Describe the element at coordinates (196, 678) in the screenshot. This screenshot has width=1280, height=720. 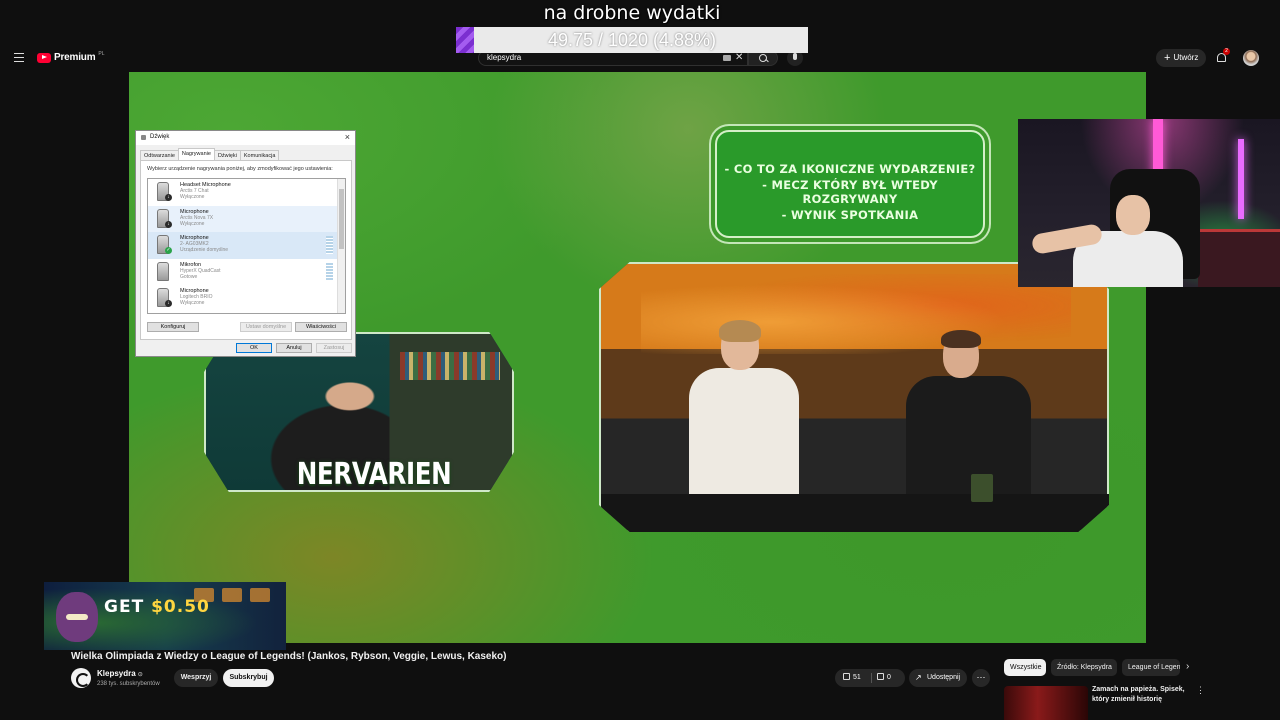
I see `support-button: Wesprzyj` at that location.